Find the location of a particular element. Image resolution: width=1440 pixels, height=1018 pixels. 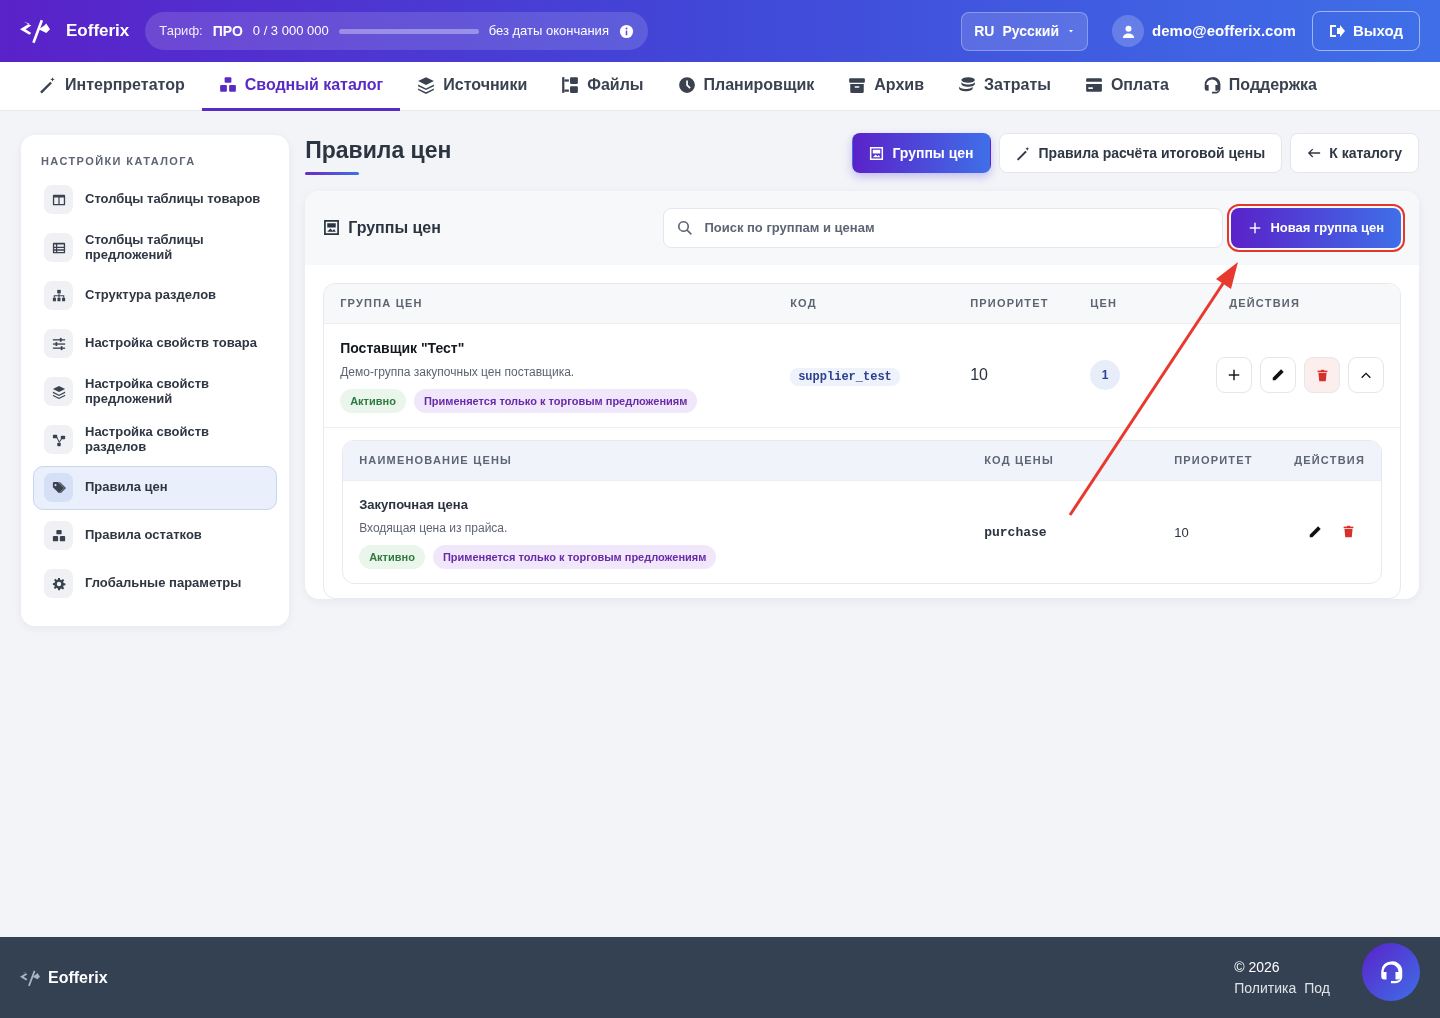

tags-icon is located at coordinates (58, 487).